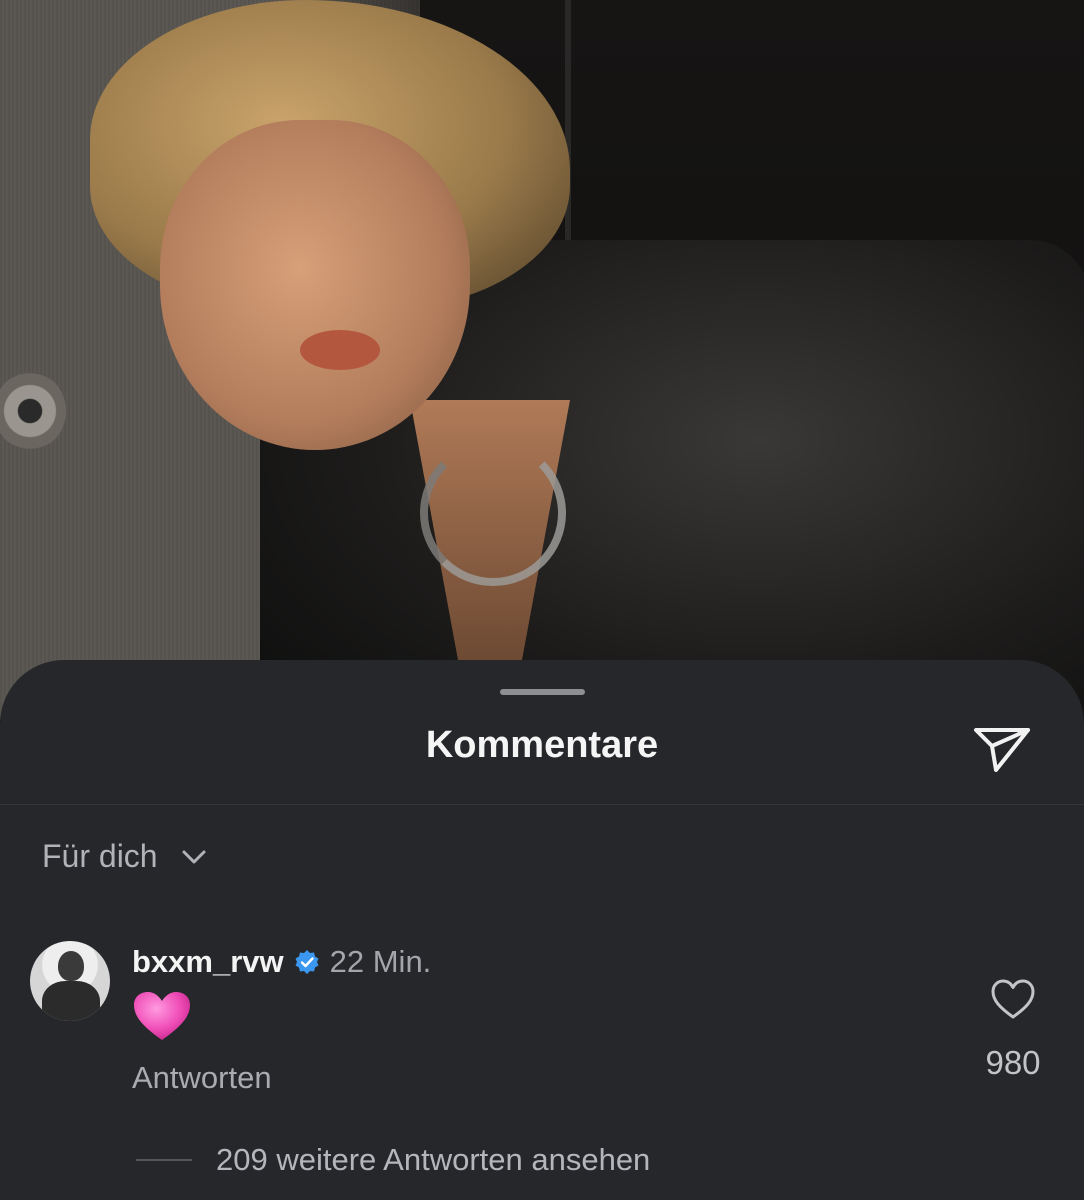  Describe the element at coordinates (194, 856) in the screenshot. I see `chevron-down-icon` at that location.